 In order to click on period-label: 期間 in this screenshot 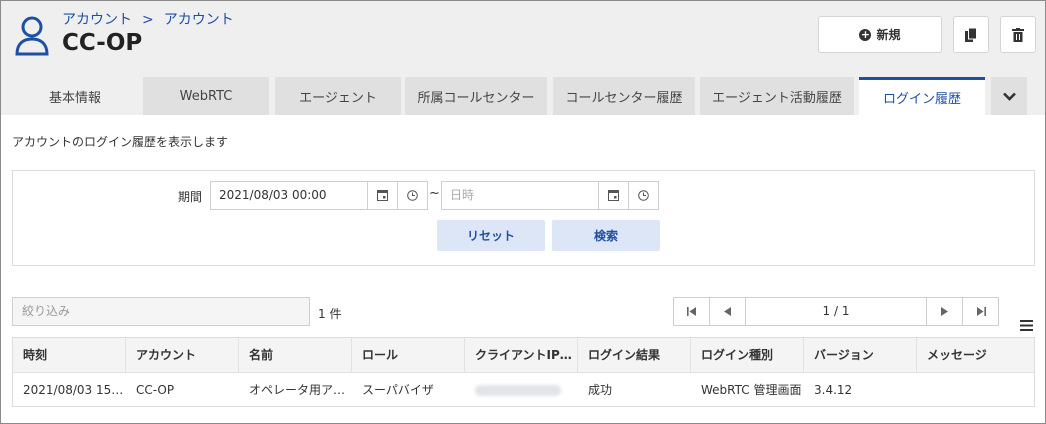, I will do `click(190, 197)`.